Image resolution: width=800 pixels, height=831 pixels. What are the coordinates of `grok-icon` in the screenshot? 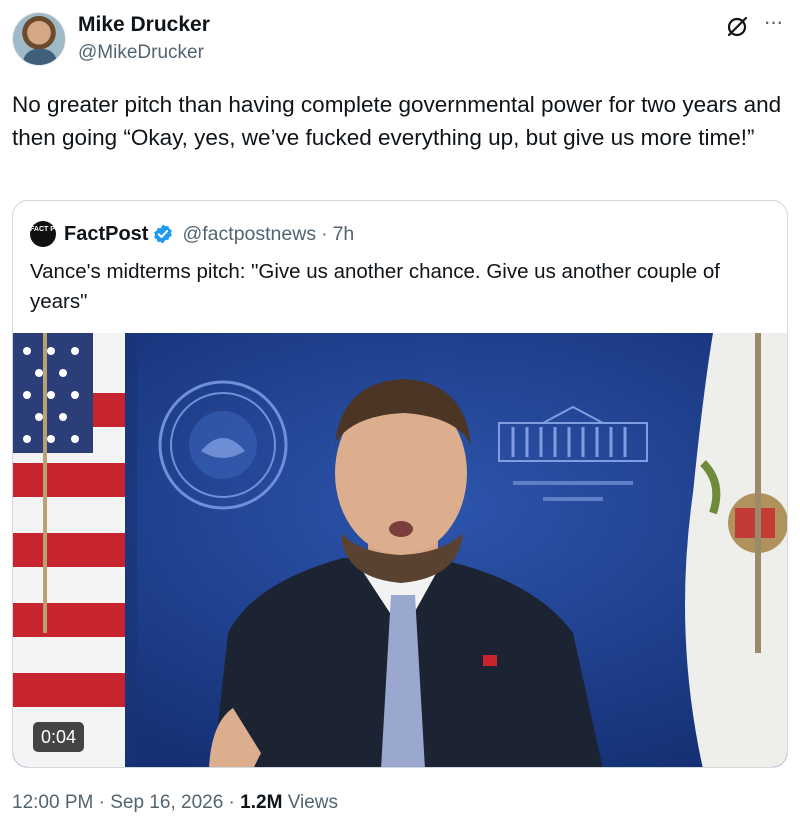 It's located at (737, 27).